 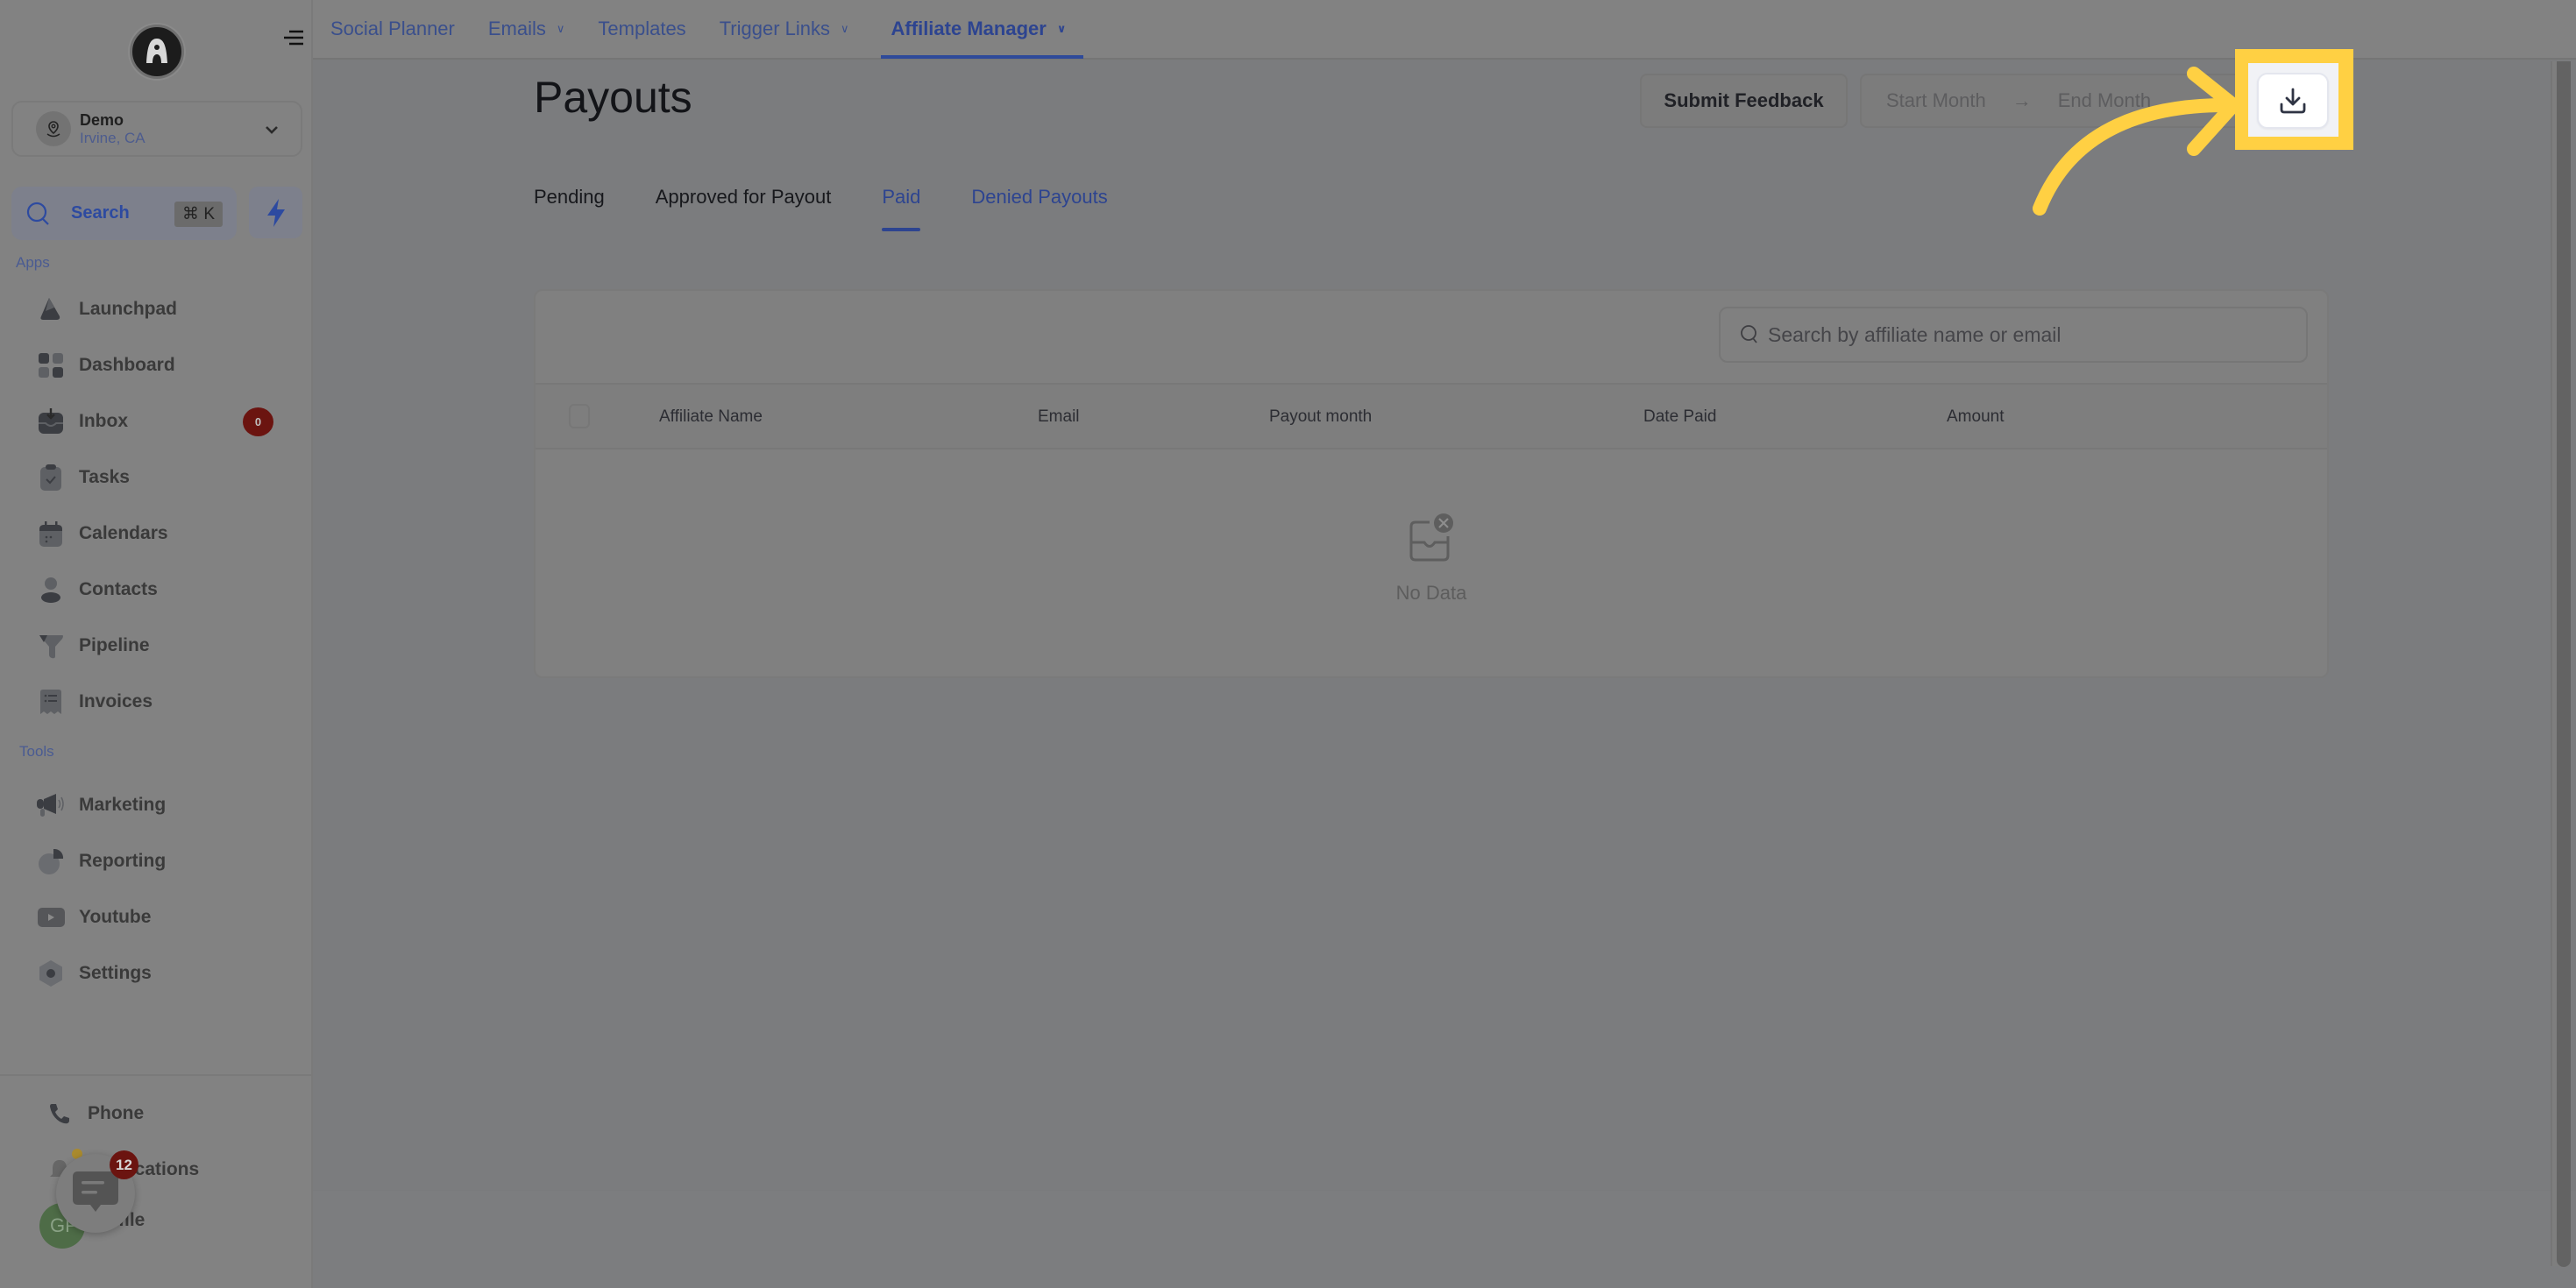 What do you see at coordinates (162, 589) in the screenshot?
I see `sidebar-item-contacts: Contacts` at bounding box center [162, 589].